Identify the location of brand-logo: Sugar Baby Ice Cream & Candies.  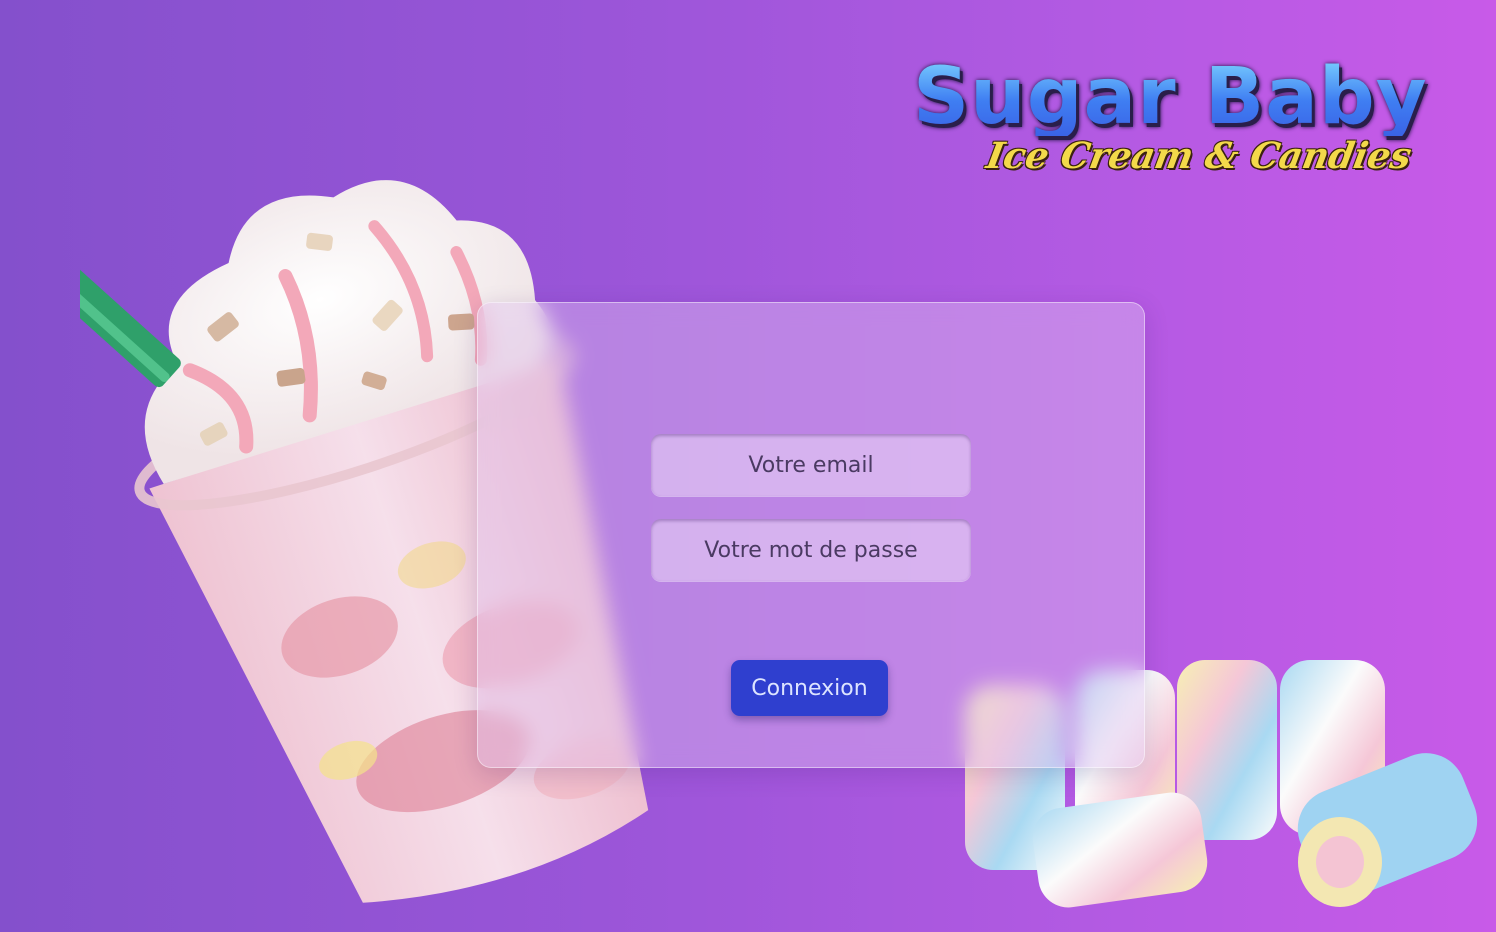
(1177, 123).